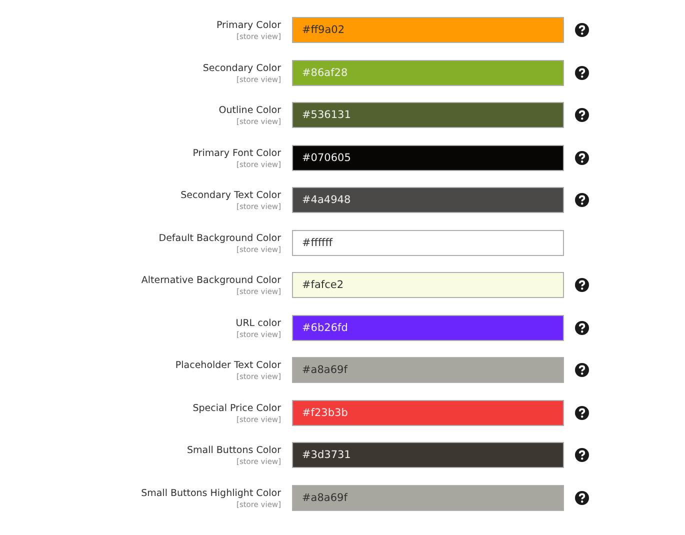 This screenshot has width=685, height=535. I want to click on field-label: Primary Font Color, so click(236, 153).